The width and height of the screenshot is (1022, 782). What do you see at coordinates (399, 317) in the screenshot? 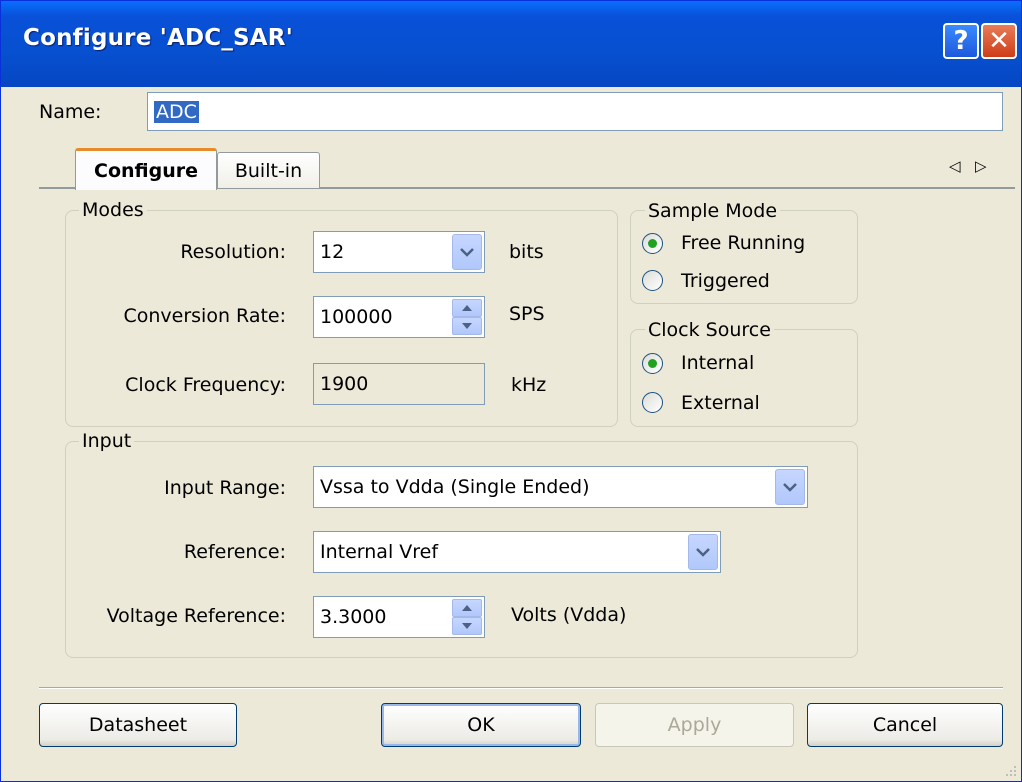
I see `conversion-rate-stepper: 100000` at bounding box center [399, 317].